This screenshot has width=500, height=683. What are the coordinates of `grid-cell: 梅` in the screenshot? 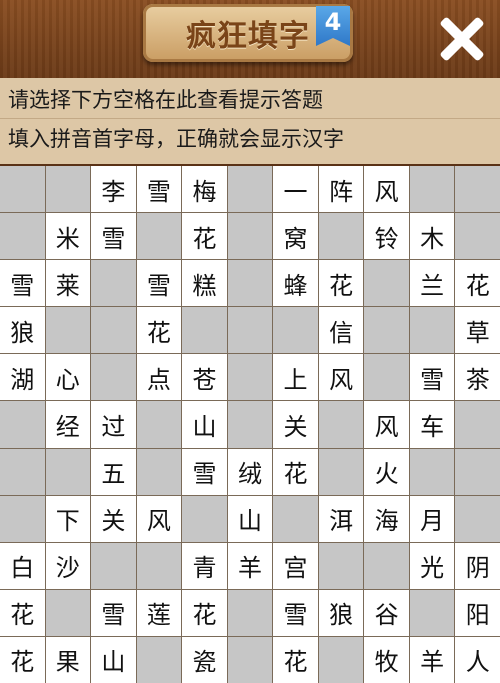 It's located at (204, 189).